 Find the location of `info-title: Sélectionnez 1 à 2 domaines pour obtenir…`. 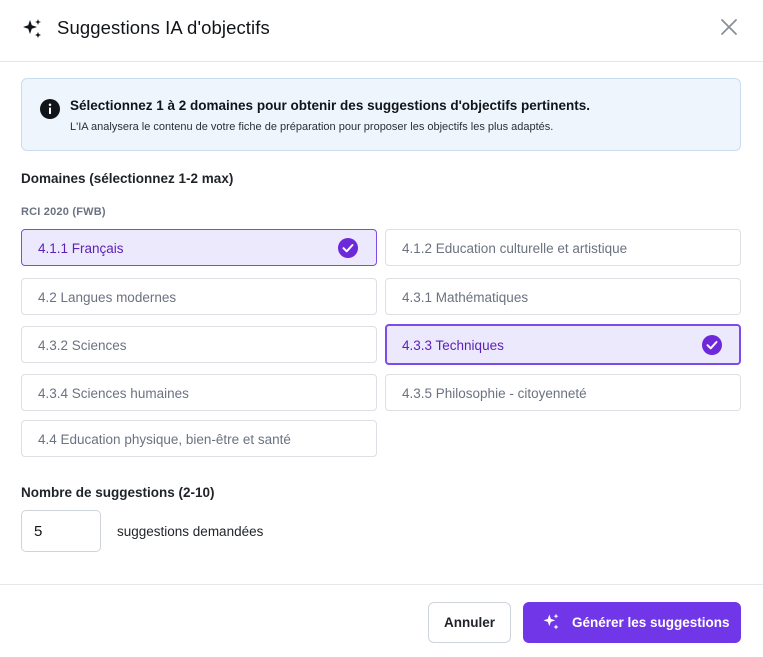

info-title: Sélectionnez 1 à 2 domaines pour obtenir… is located at coordinates (330, 105).